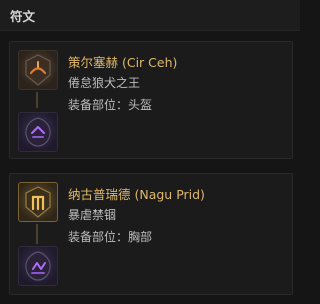 The width and height of the screenshot is (320, 304). What do you see at coordinates (23, 16) in the screenshot?
I see `panel-title: 符文` at bounding box center [23, 16].